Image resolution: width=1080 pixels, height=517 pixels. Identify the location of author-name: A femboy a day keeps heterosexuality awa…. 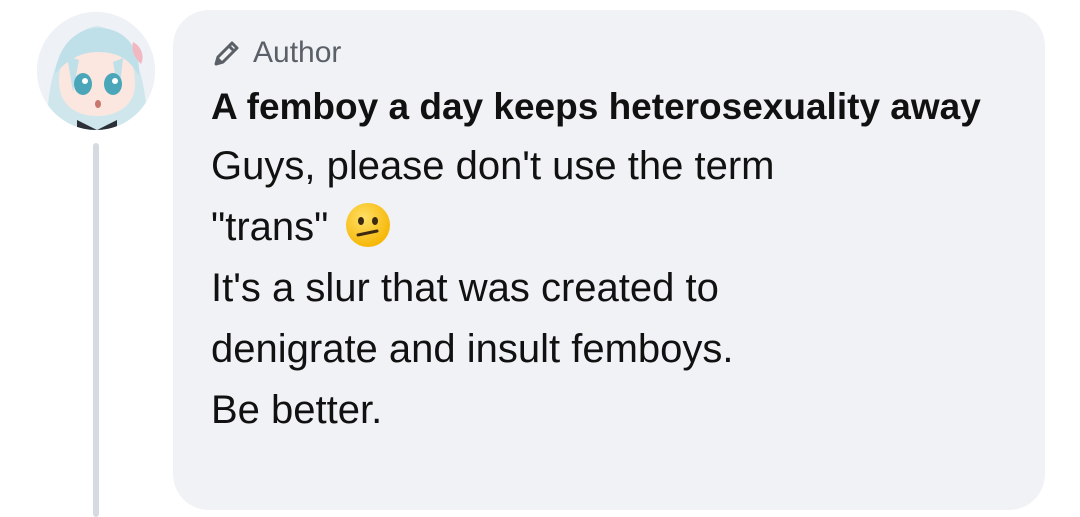
(606, 107).